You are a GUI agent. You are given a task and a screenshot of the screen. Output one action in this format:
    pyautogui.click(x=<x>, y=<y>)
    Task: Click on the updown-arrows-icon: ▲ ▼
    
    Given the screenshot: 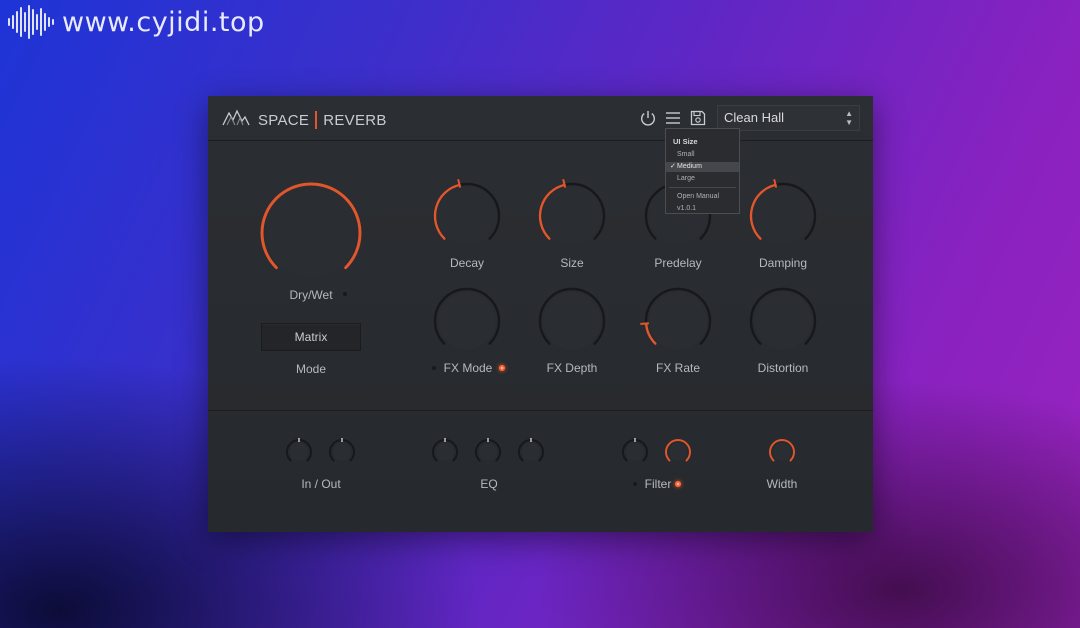 What is the action you would take?
    pyautogui.click(x=849, y=118)
    